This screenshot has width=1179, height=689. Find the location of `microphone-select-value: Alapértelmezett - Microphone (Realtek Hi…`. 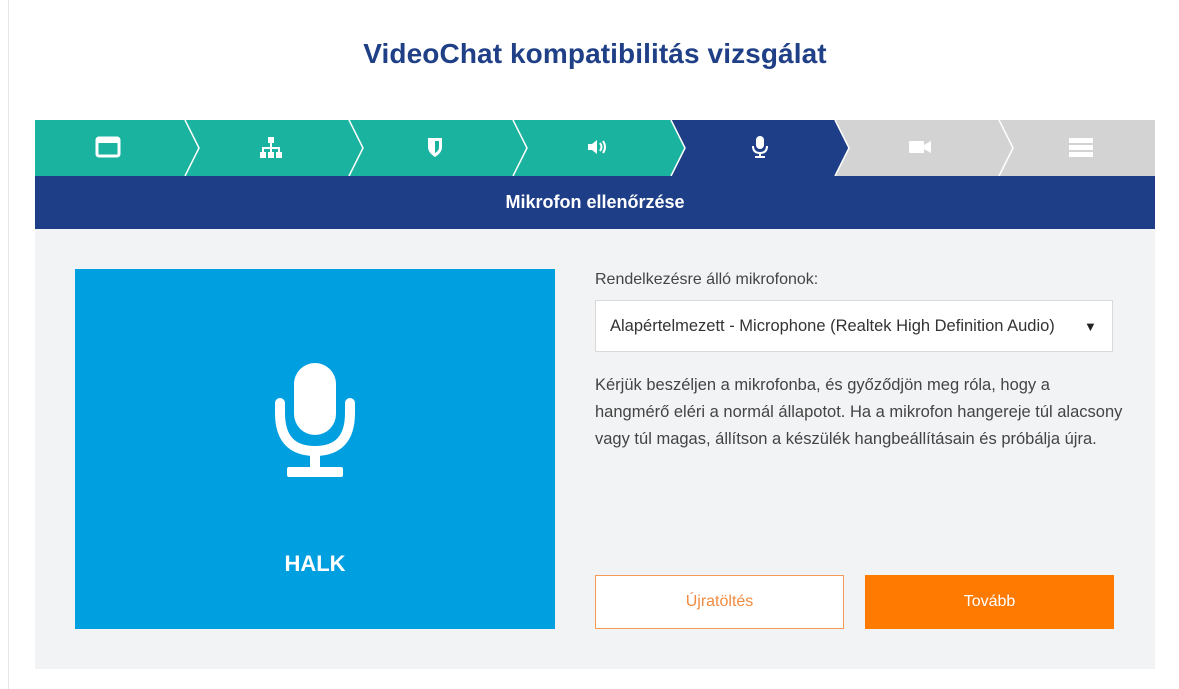

microphone-select-value: Alapértelmezett - Microphone (Realtek Hi… is located at coordinates (832, 325).